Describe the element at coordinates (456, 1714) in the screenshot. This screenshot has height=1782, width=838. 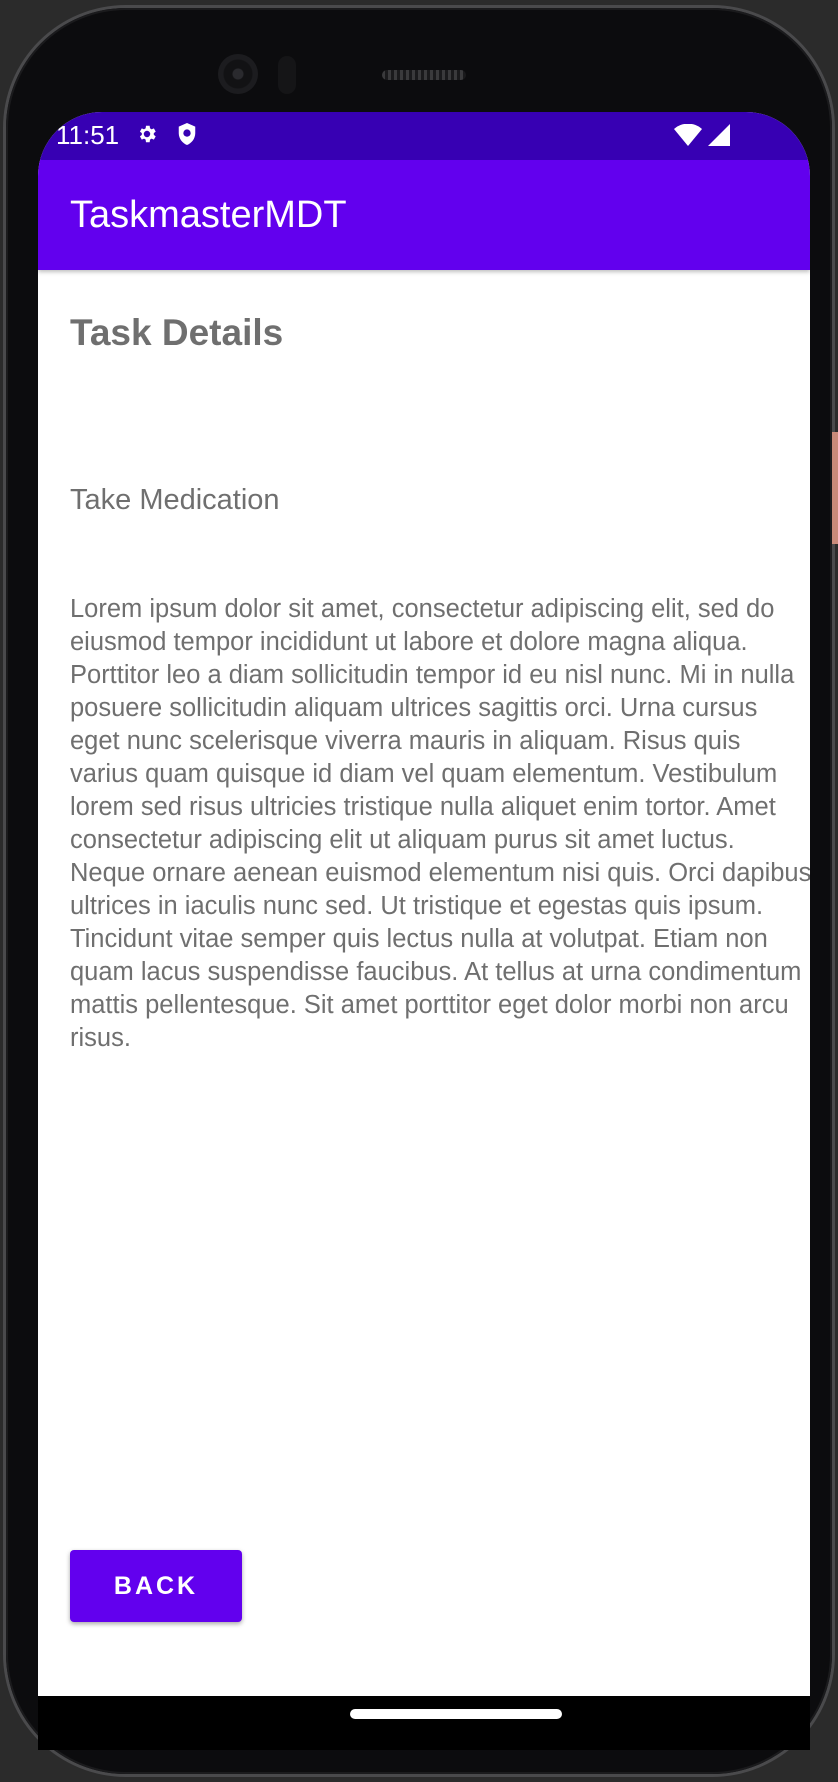
I see `home-indicator` at that location.